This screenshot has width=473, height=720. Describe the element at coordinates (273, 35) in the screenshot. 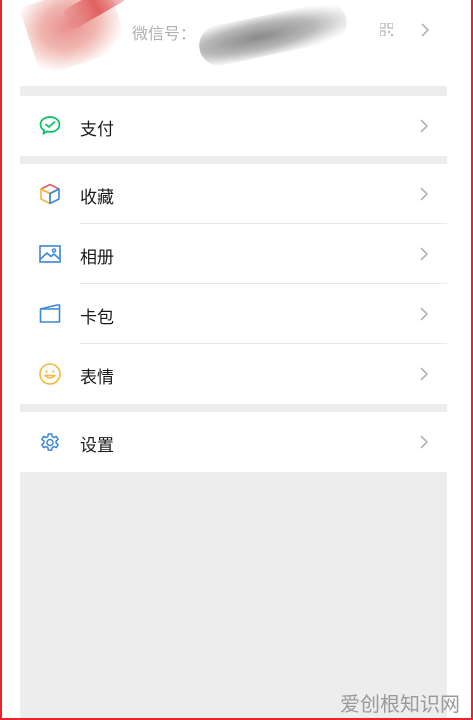

I see `wechat-id-redaction` at that location.